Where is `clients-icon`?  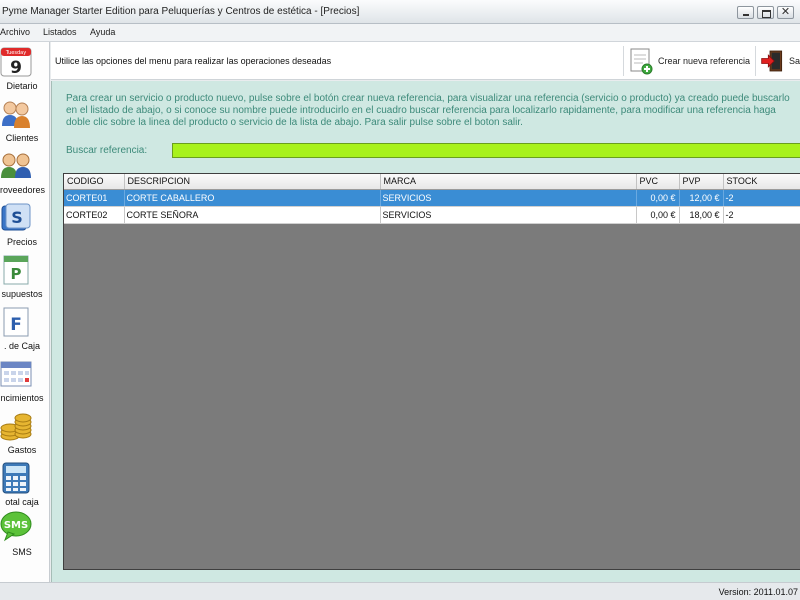
clients-icon is located at coordinates (16, 114).